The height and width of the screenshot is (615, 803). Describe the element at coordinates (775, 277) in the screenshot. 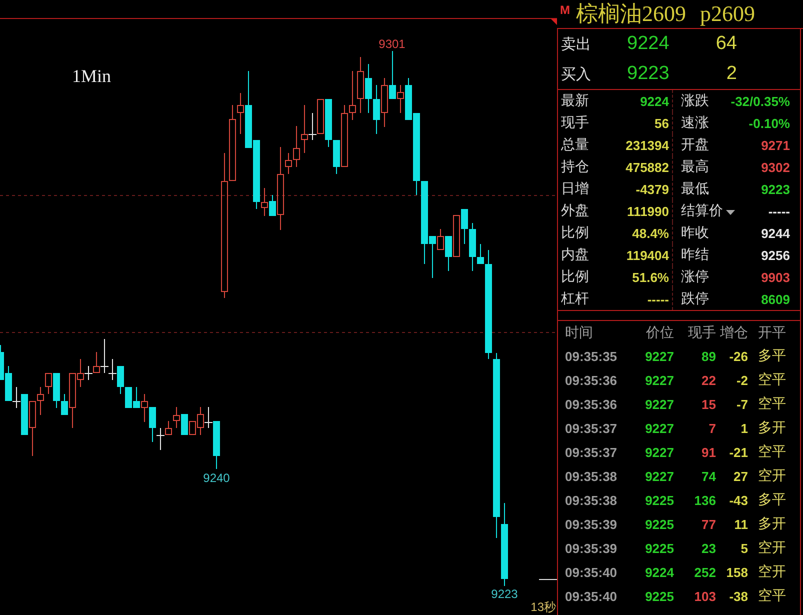

I see `stat-value: 9903` at that location.